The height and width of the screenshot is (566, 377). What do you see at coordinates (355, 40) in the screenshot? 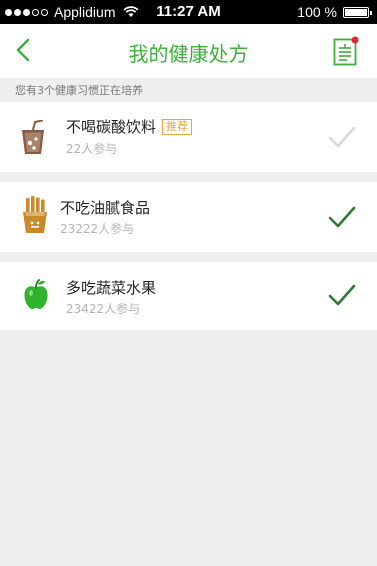
I see `notification-badge` at bounding box center [355, 40].